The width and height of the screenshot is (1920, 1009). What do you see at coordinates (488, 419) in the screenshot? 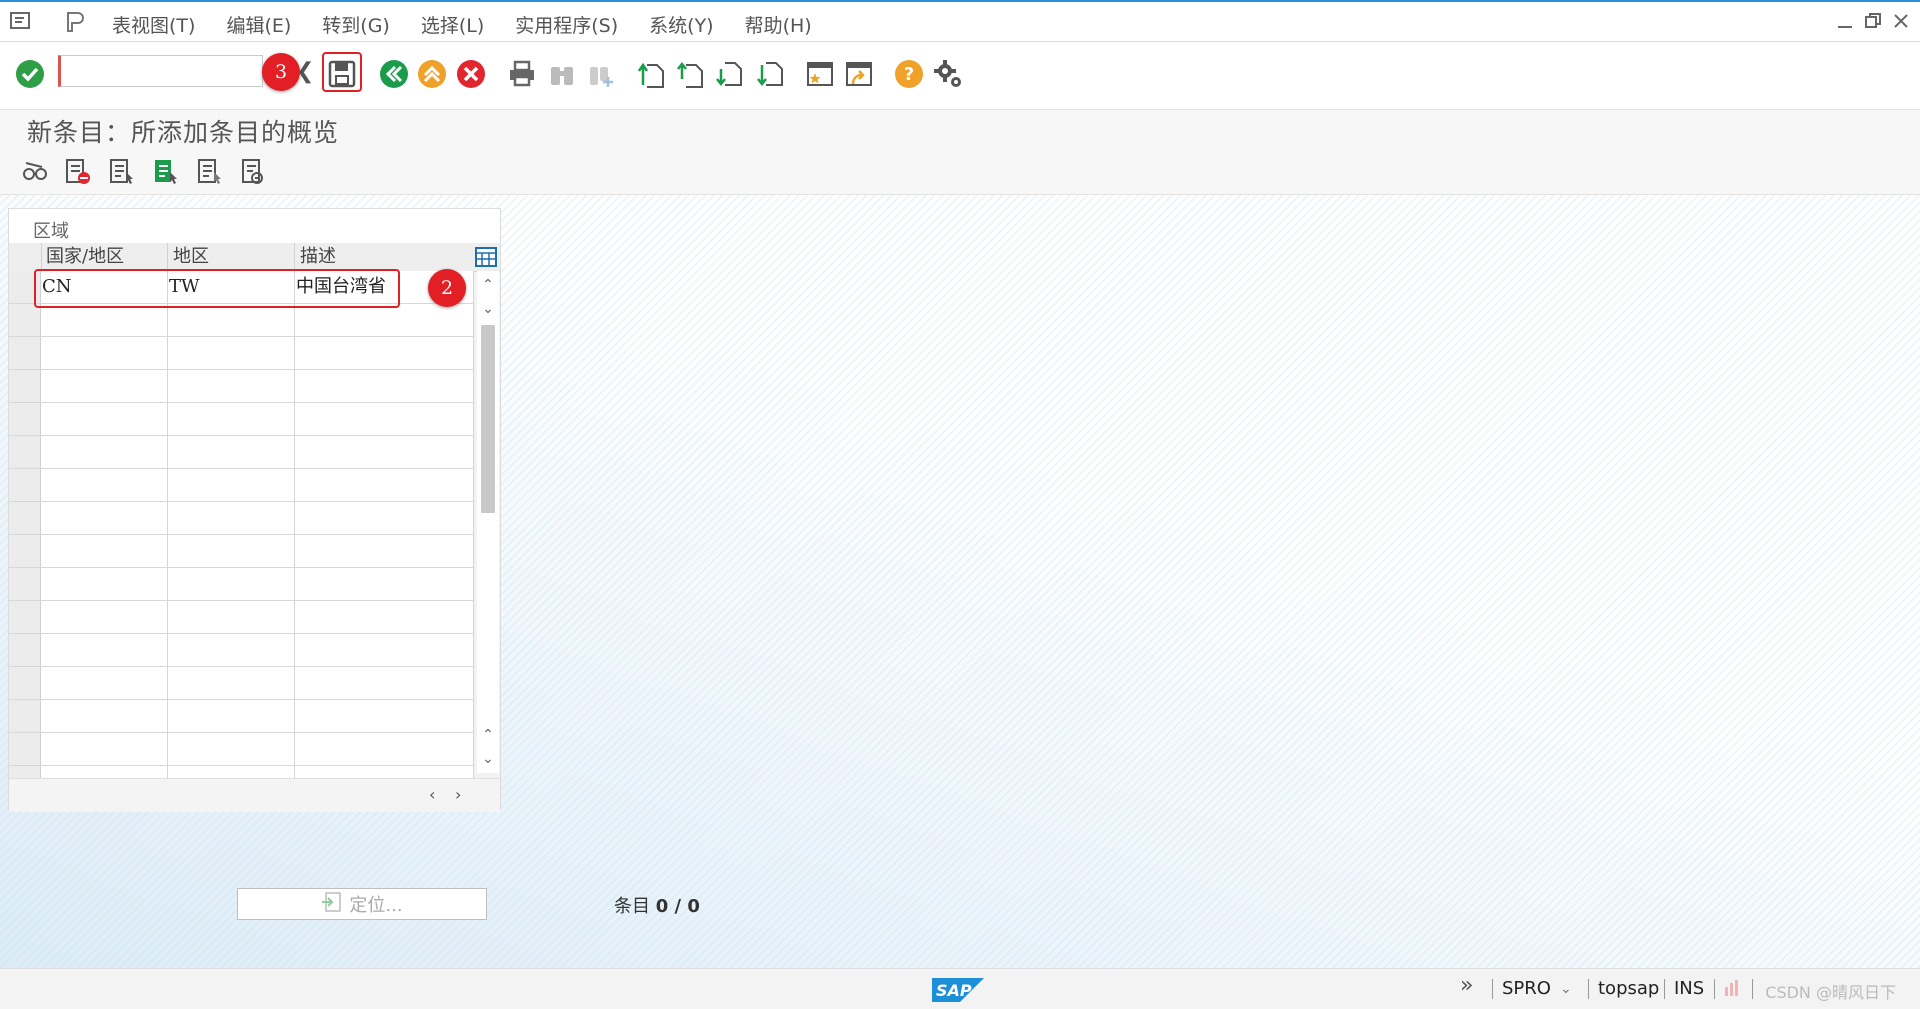
I see `scroll-thumb` at bounding box center [488, 419].